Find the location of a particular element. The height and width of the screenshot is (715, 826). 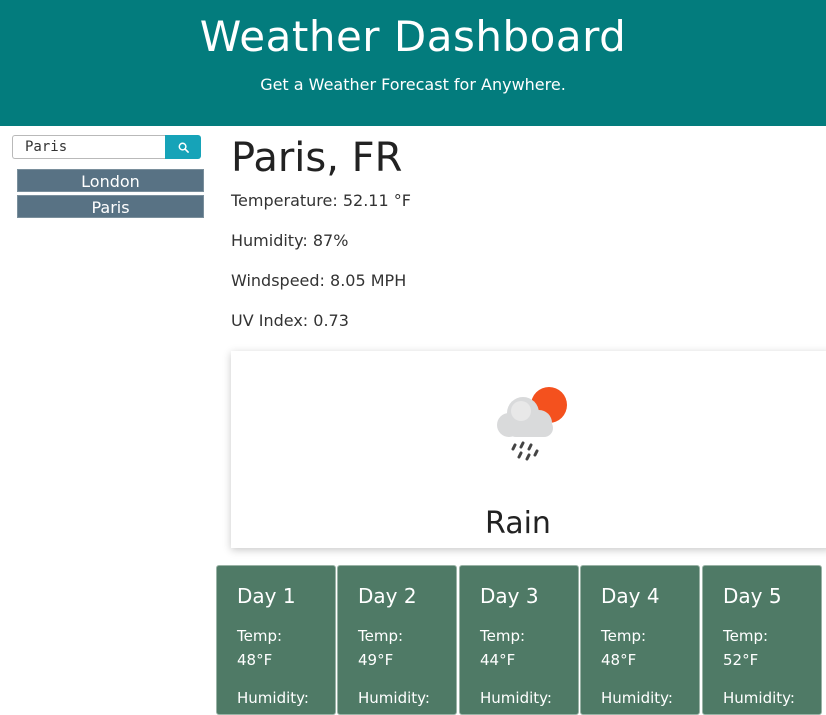

page-title: Weather Dashboard is located at coordinates (413, 36).